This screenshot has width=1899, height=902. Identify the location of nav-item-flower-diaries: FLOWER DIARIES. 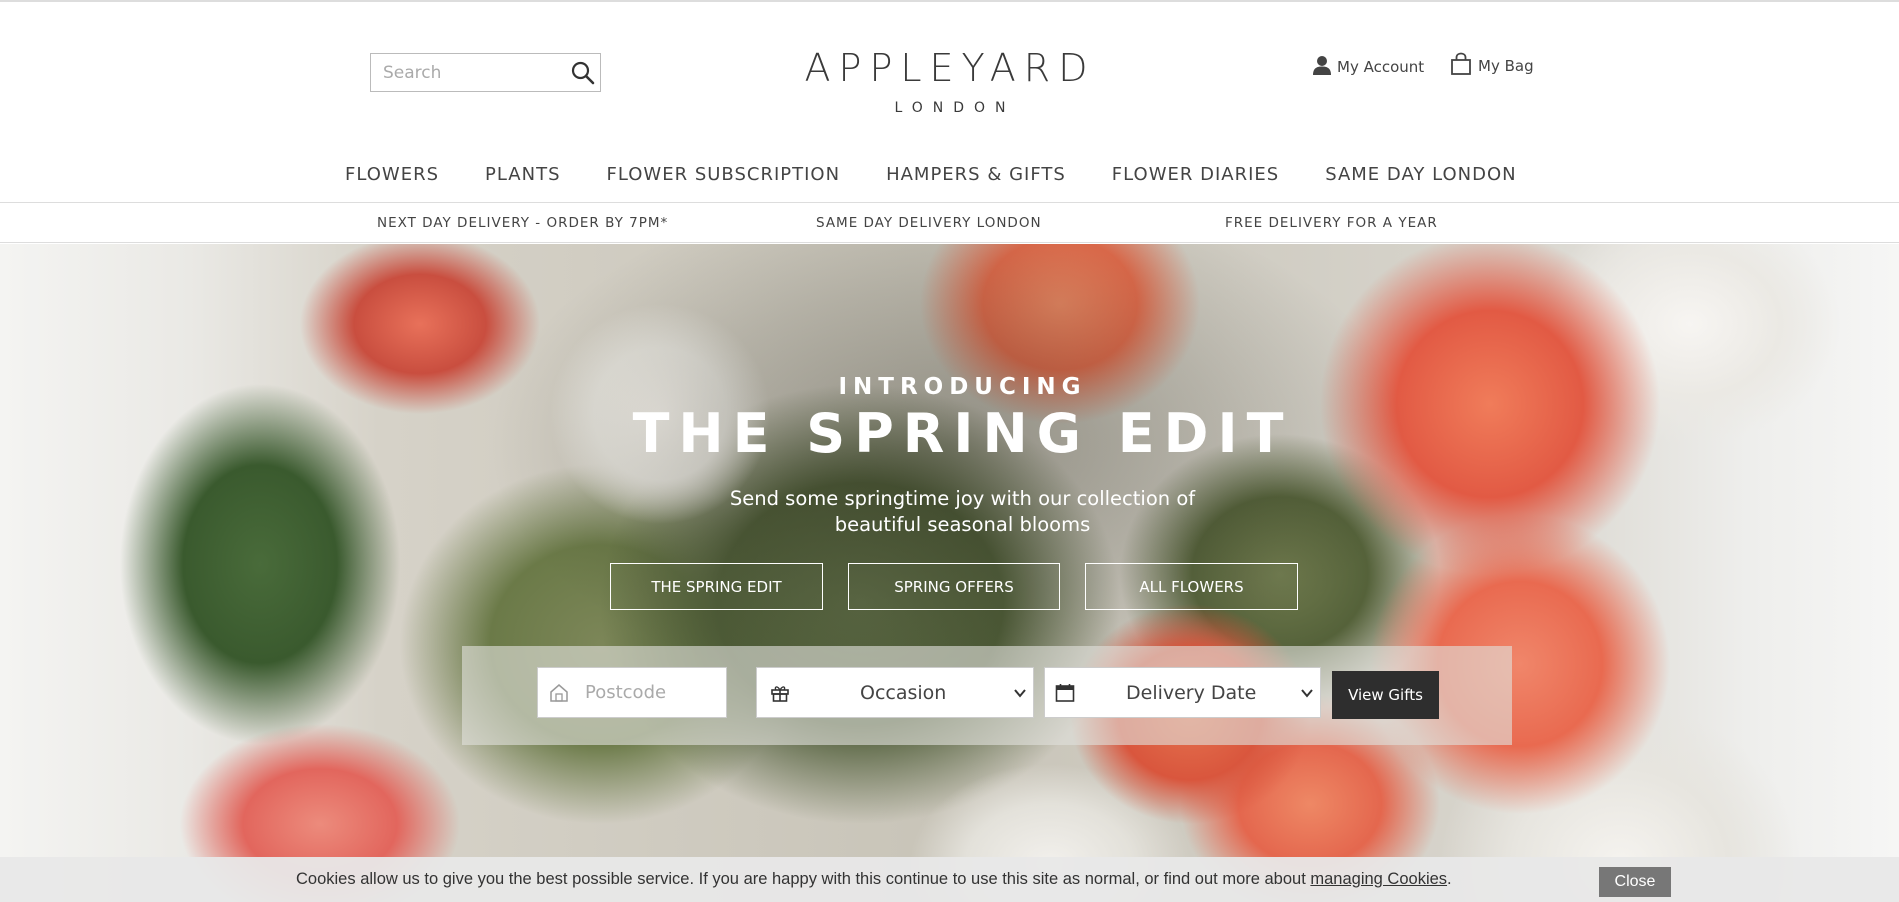
(1195, 174).